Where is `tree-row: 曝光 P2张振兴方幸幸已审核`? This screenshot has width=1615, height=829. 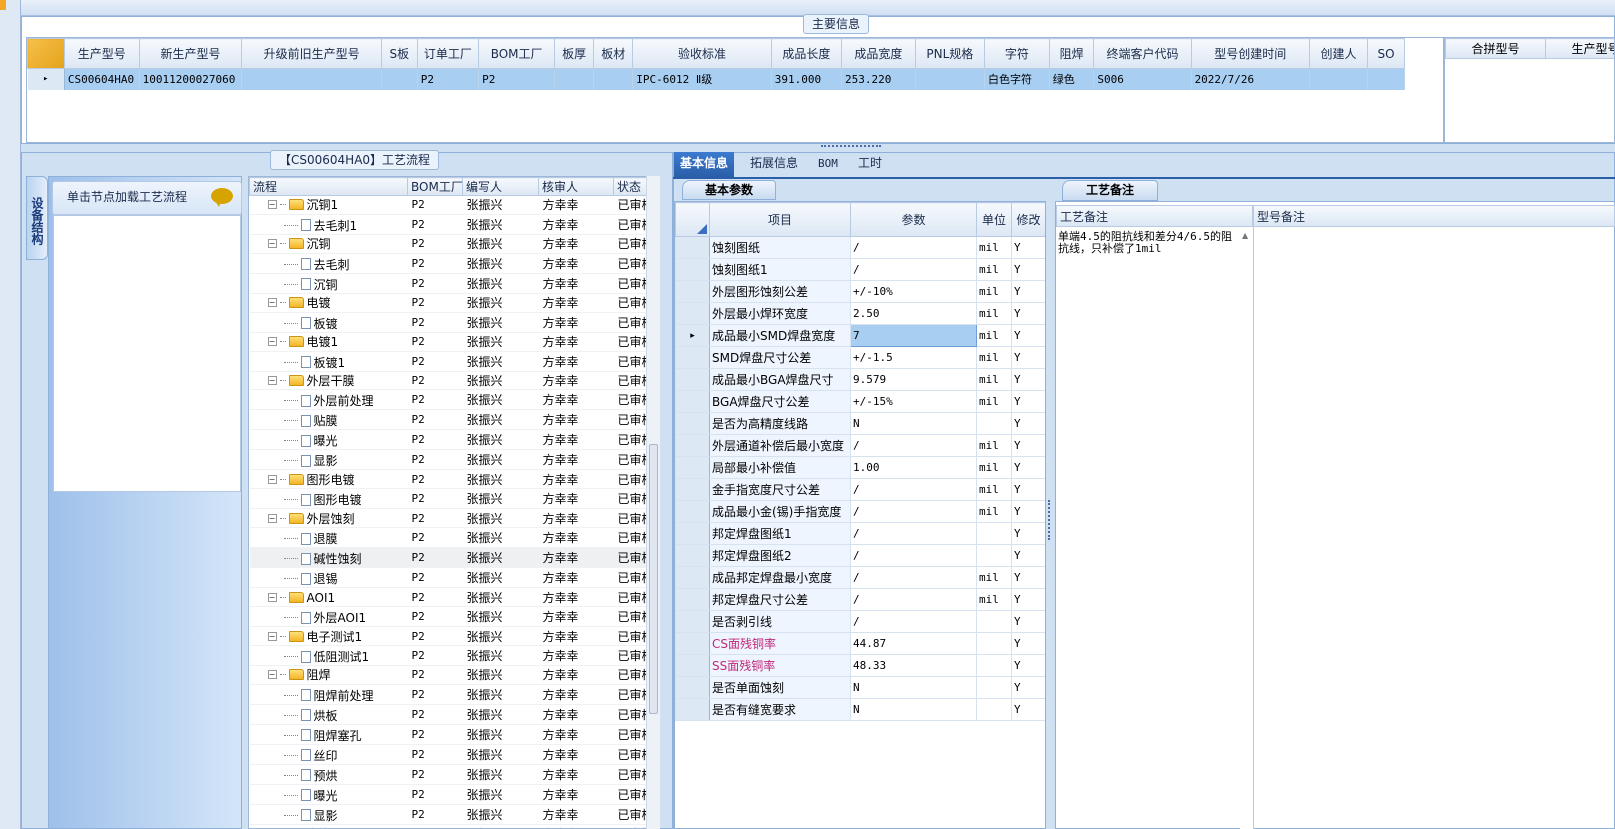
tree-row: 曝光 P2张振兴方幸幸已审核 is located at coordinates (448, 794).